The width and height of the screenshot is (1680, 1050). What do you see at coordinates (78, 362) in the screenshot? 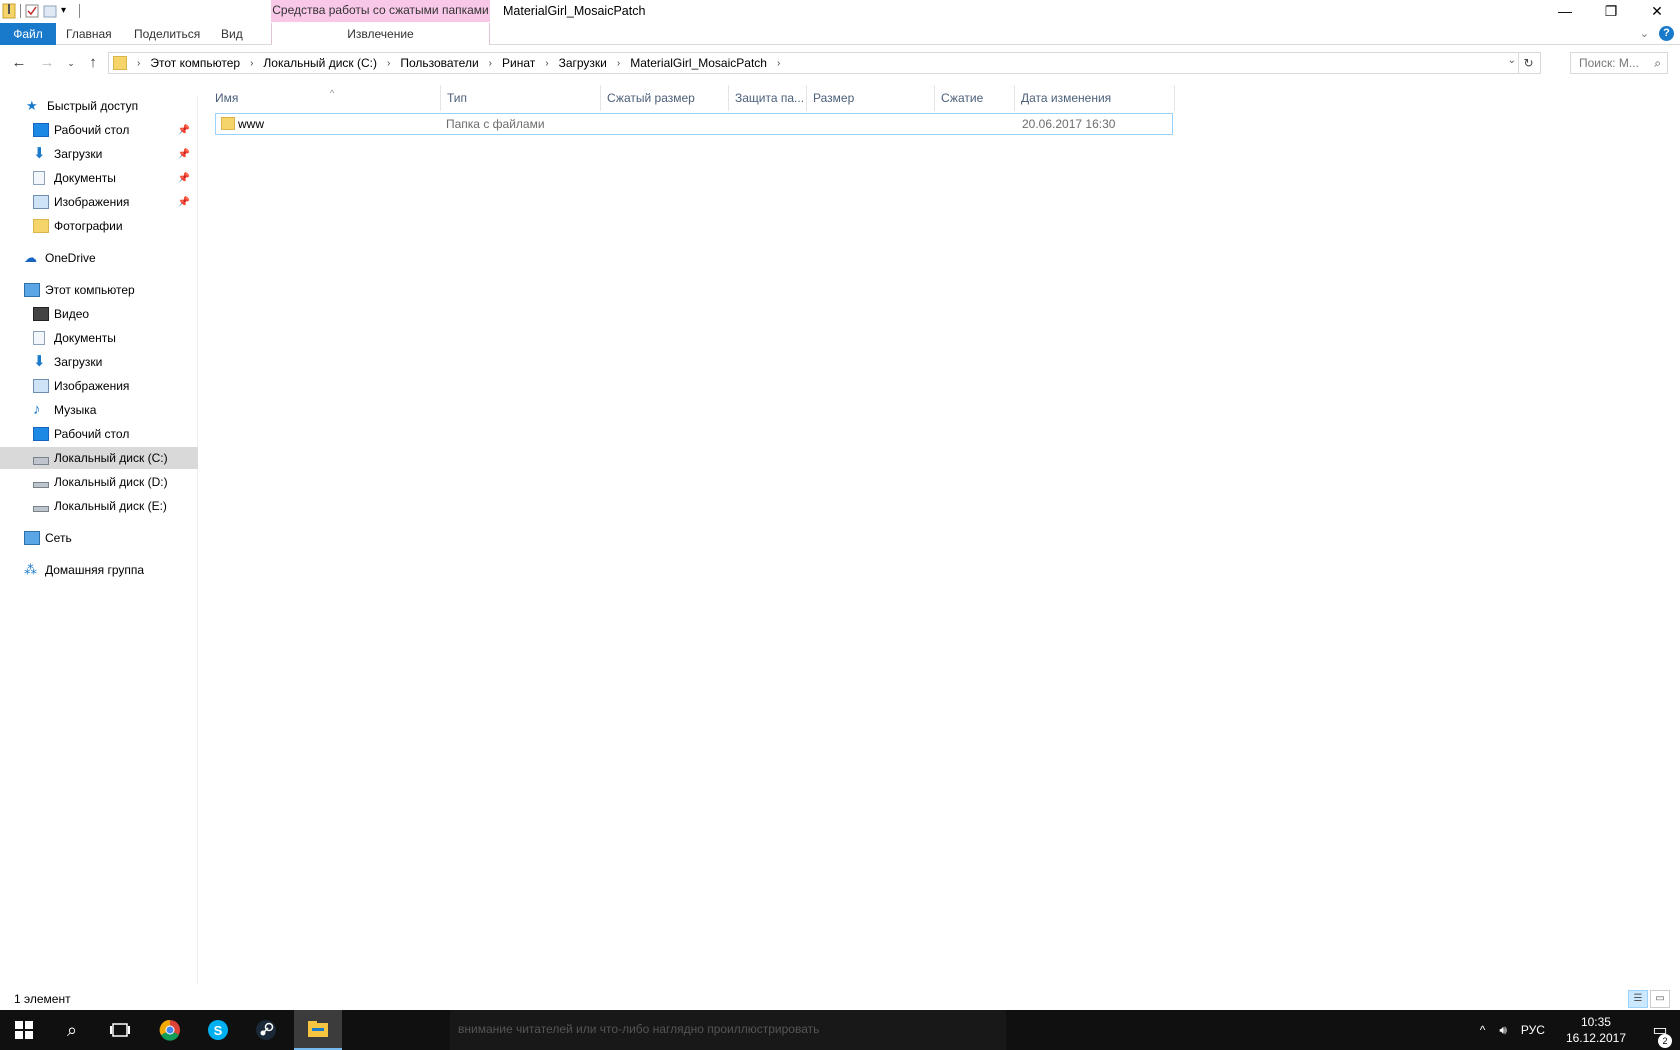
I see `nav-label: Загрузки` at bounding box center [78, 362].